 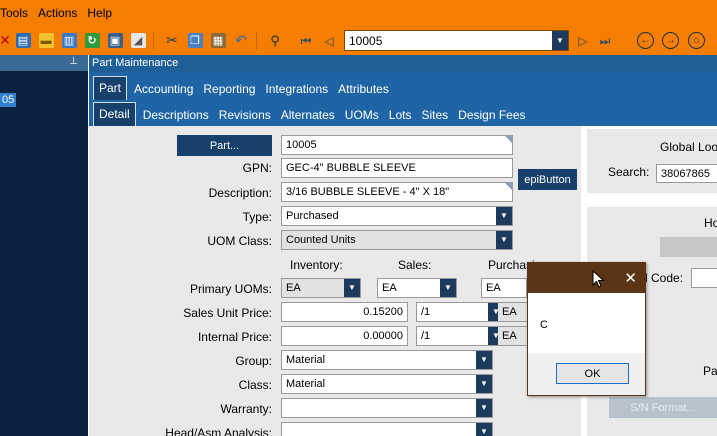 I want to click on sales-unit-price-field: 0.15200, so click(x=344, y=312).